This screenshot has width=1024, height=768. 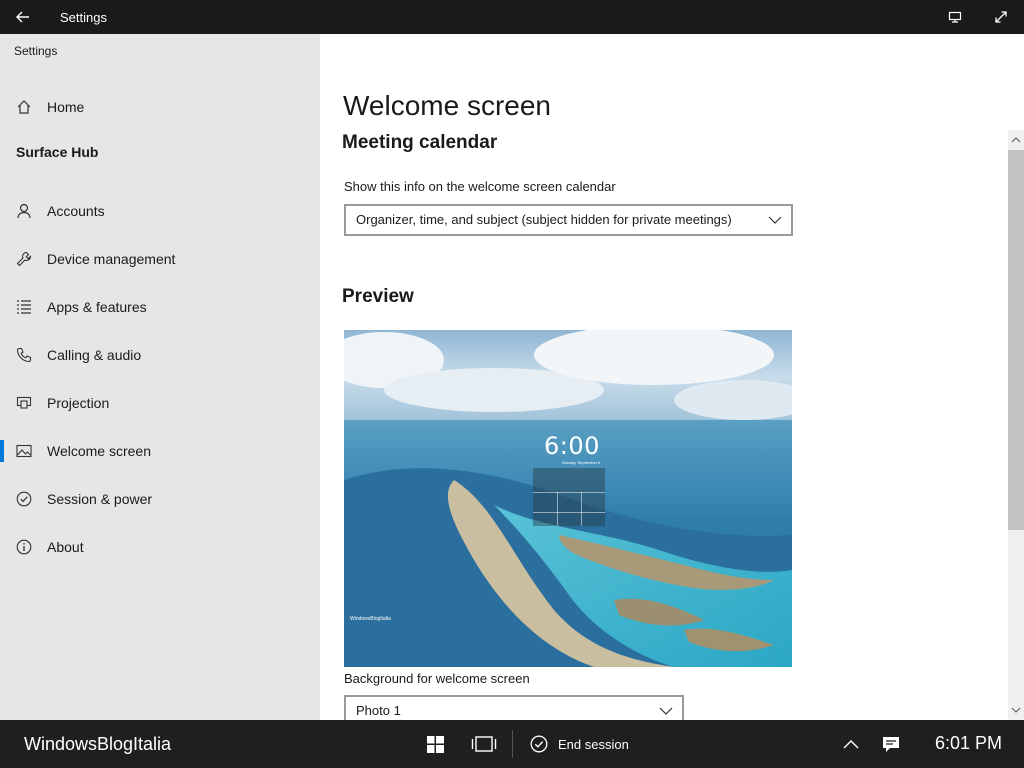 I want to click on end-session-label: End session, so click(x=593, y=744).